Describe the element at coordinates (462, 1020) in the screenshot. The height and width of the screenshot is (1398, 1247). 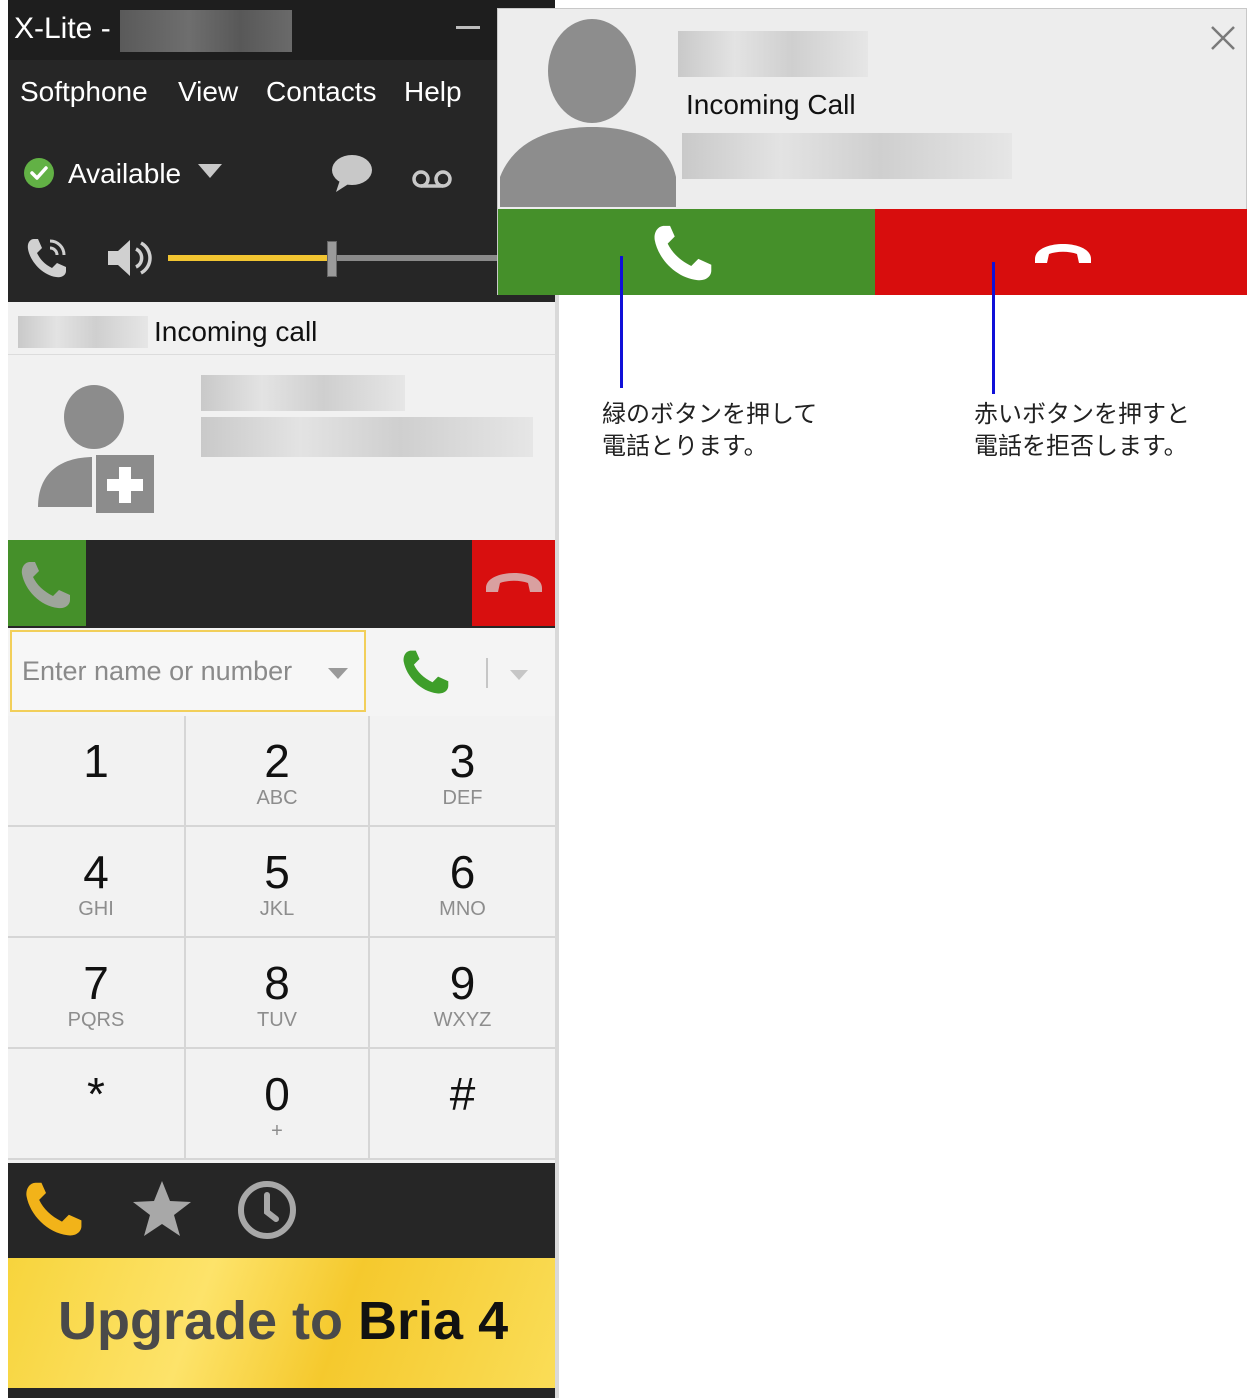
I see `dialpad-key-letters: WXYZ` at that location.